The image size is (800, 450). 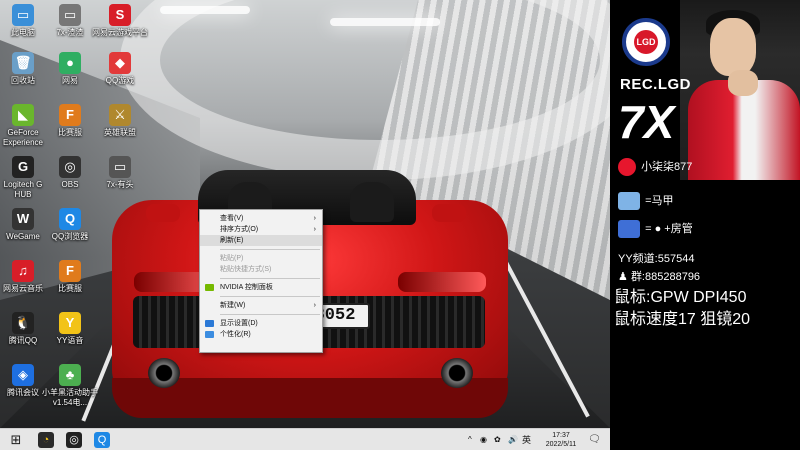 What do you see at coordinates (120, 132) in the screenshot?
I see `desktop-icon-label: 英雄联盟` at bounding box center [120, 132].